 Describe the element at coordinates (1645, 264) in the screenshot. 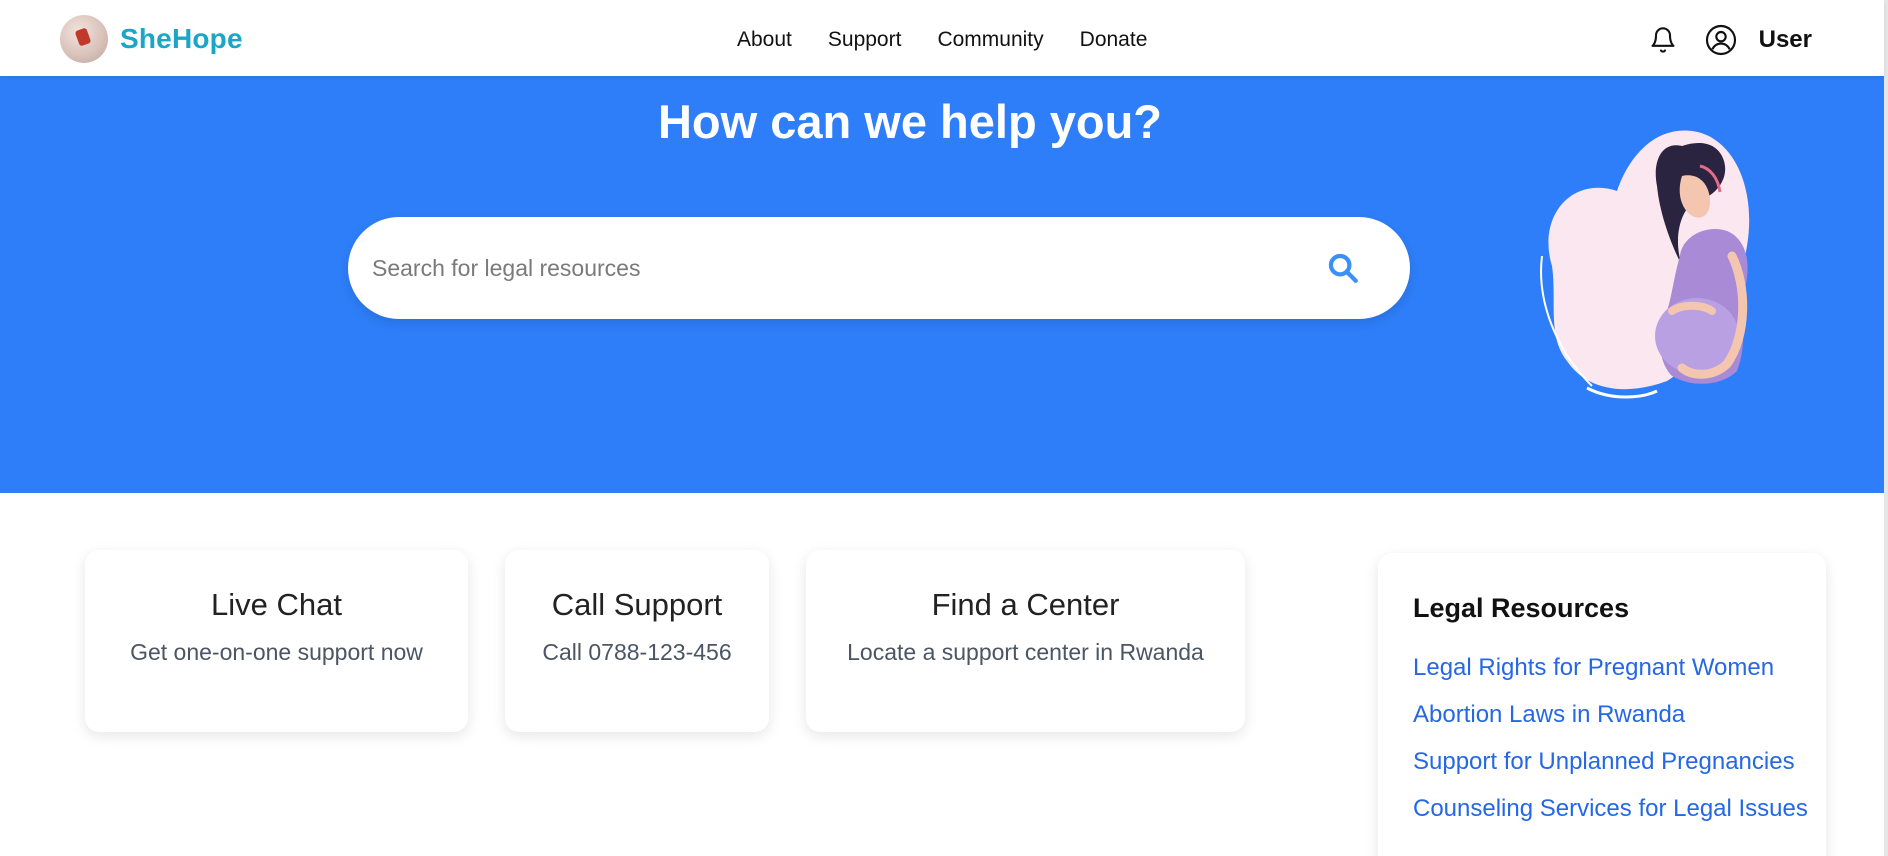

I see `pregnant-woman-illustration` at that location.